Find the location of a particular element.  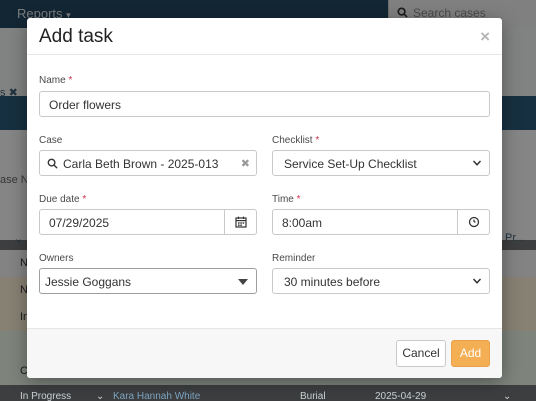

checklist-label: Checklist * is located at coordinates (295, 140).